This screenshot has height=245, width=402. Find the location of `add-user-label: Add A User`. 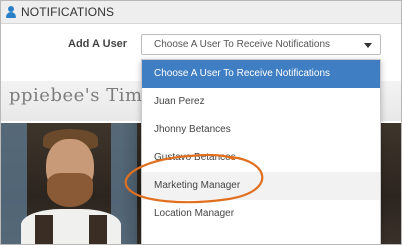

add-user-label: Add A User is located at coordinates (98, 44).